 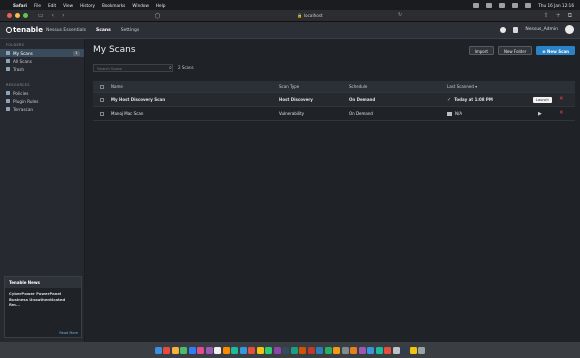 What do you see at coordinates (103, 30) in the screenshot?
I see `tab-scans: Scans` at bounding box center [103, 30].